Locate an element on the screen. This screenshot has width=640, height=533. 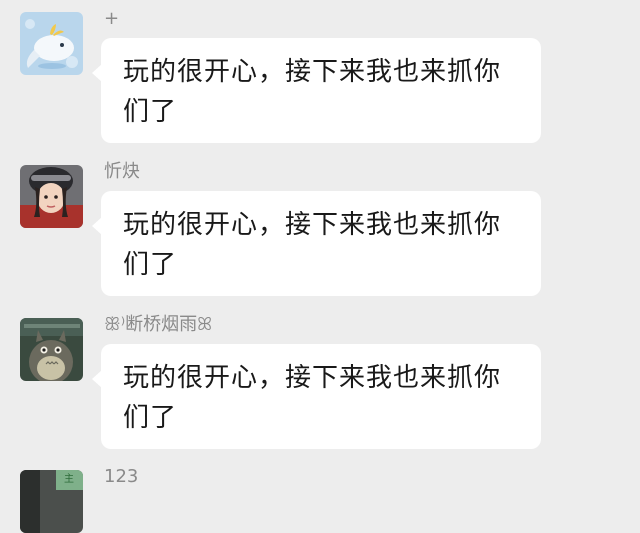
girl-helmet-avatar-icon is located at coordinates (51, 196).